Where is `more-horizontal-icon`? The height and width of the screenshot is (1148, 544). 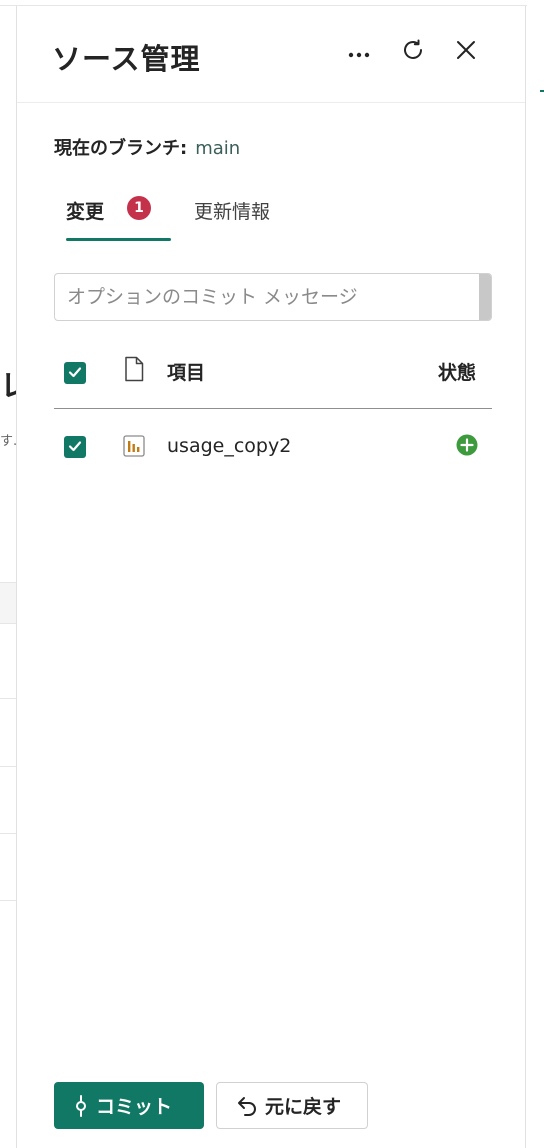
more-horizontal-icon is located at coordinates (359, 52).